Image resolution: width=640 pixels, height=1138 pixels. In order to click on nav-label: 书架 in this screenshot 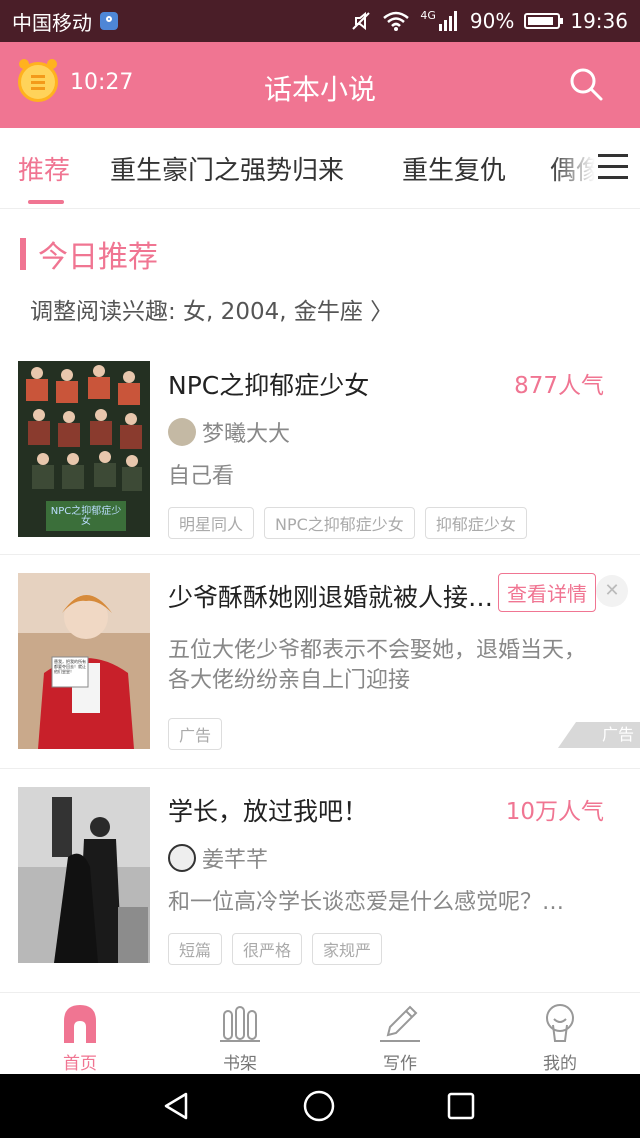, I will do `click(240, 1064)`.